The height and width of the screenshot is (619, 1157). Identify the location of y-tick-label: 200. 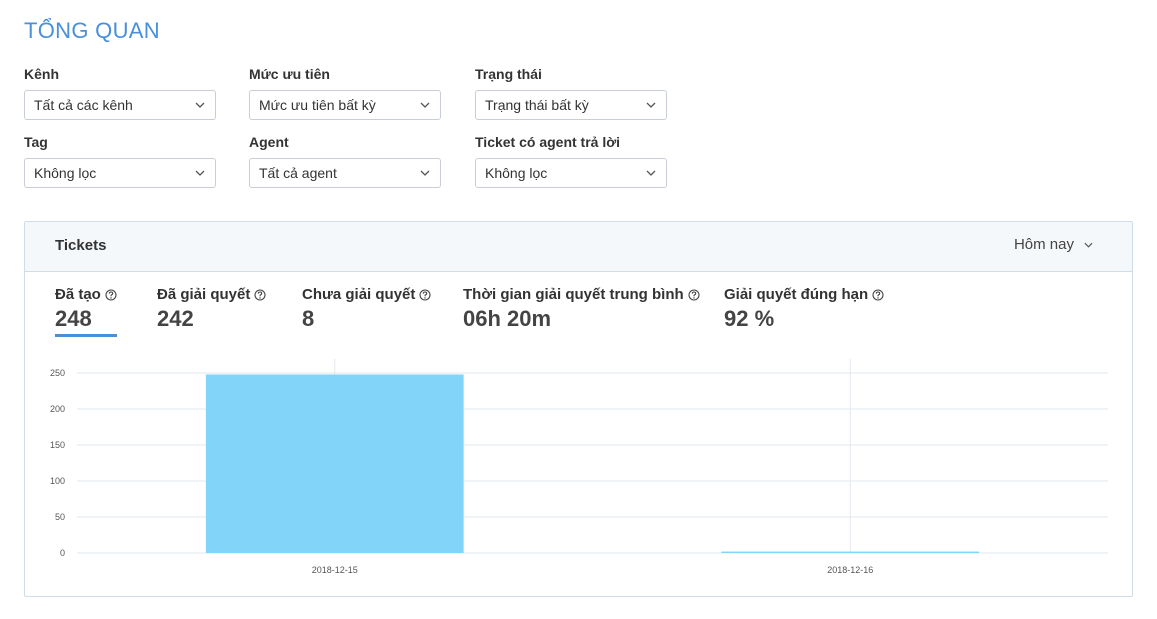
(57, 409).